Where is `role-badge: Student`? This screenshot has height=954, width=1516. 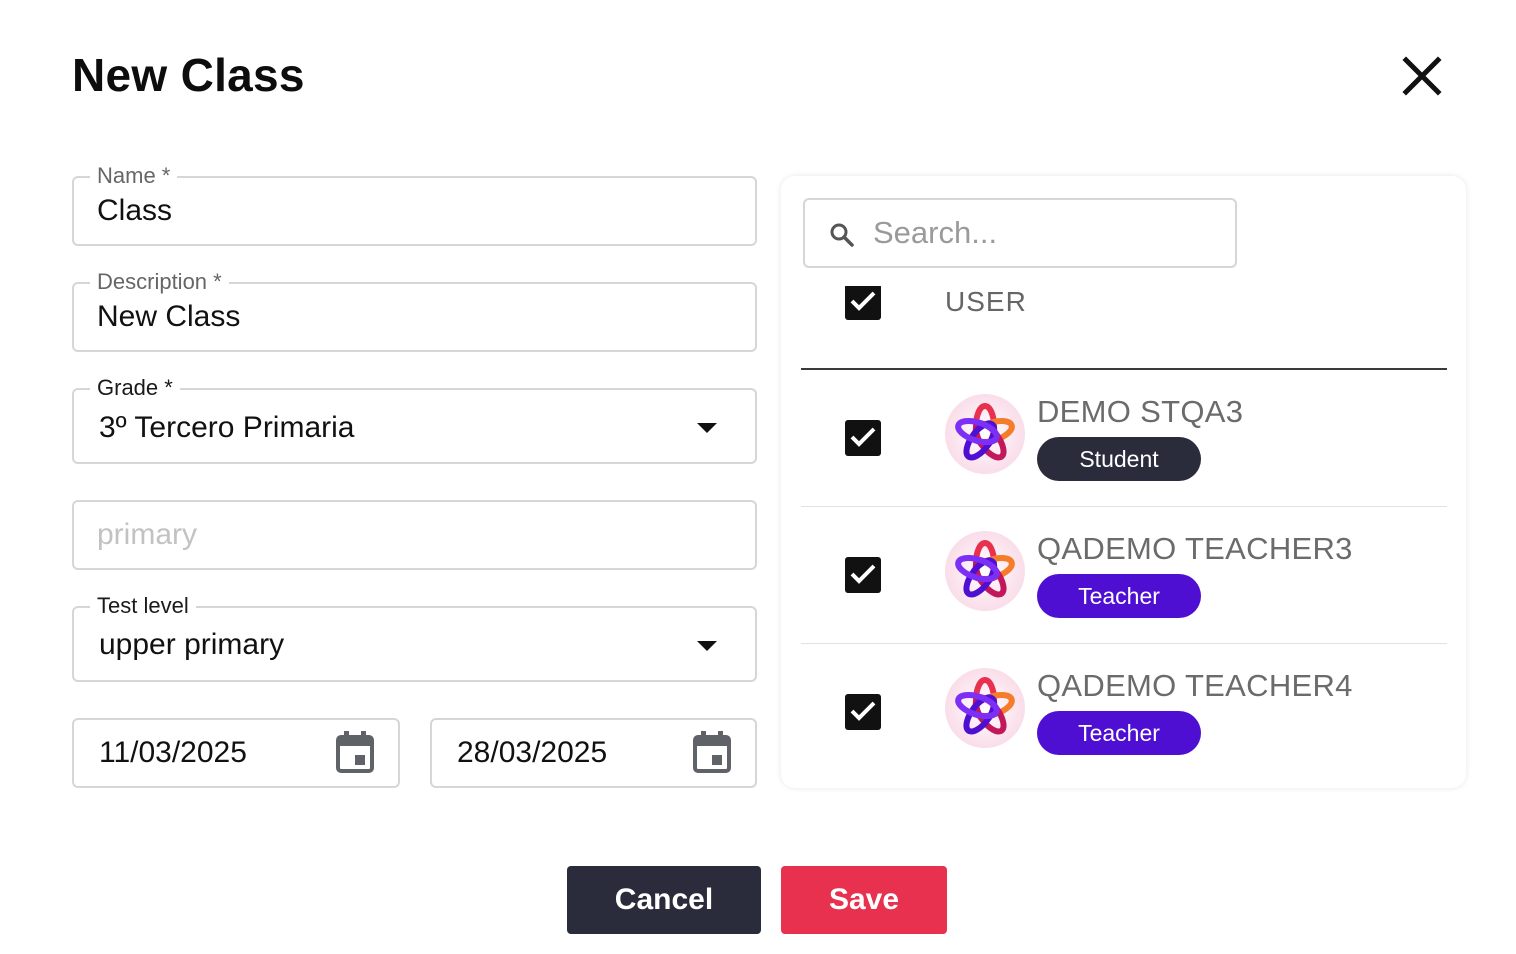 role-badge: Student is located at coordinates (1119, 459).